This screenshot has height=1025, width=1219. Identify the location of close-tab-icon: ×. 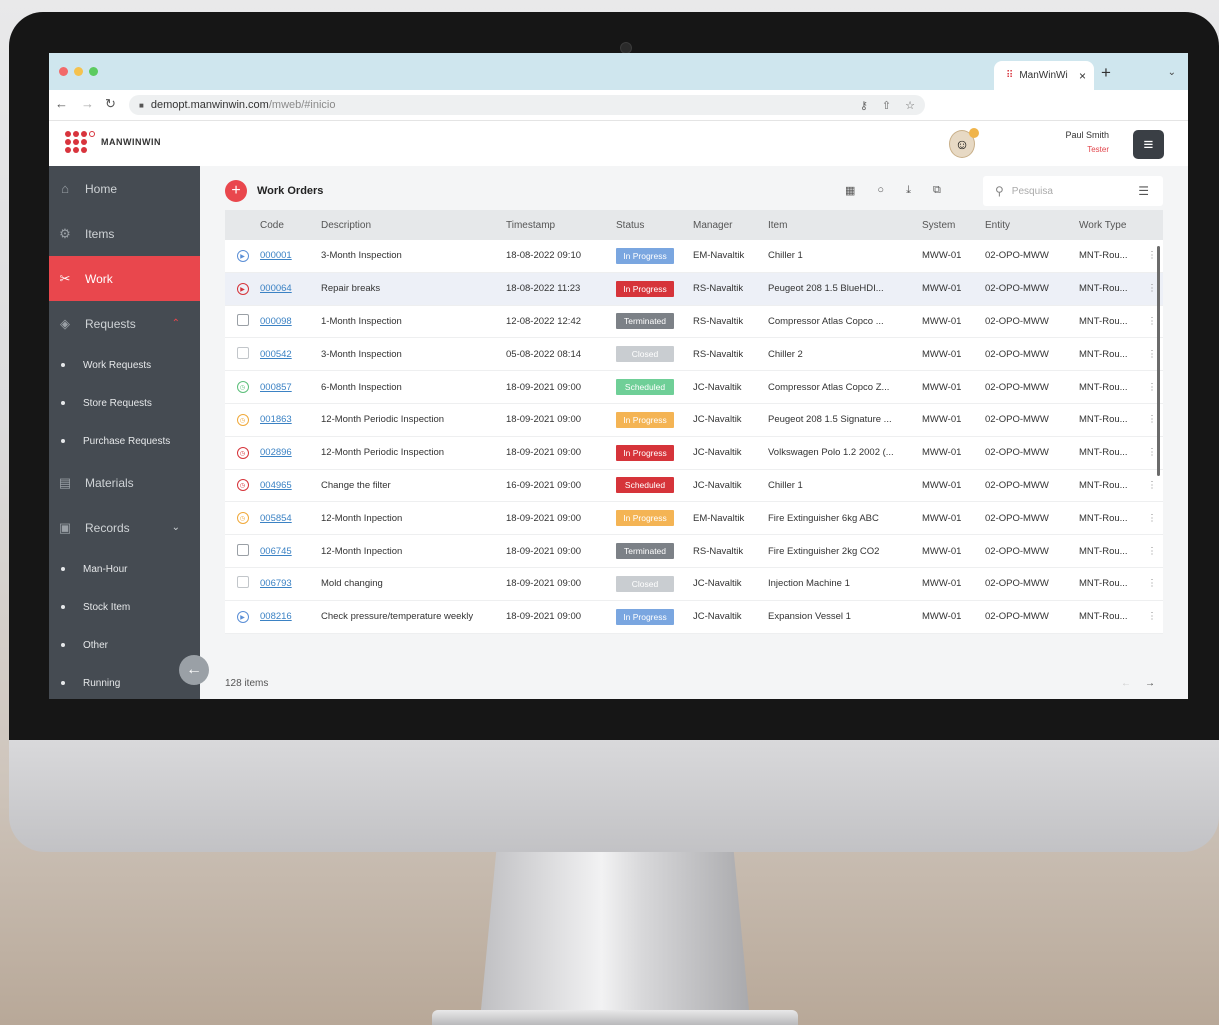
(1082, 76).